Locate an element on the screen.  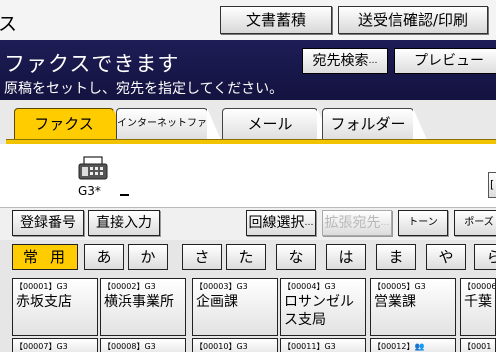
preview-button: プレビュー is located at coordinates (445, 61).